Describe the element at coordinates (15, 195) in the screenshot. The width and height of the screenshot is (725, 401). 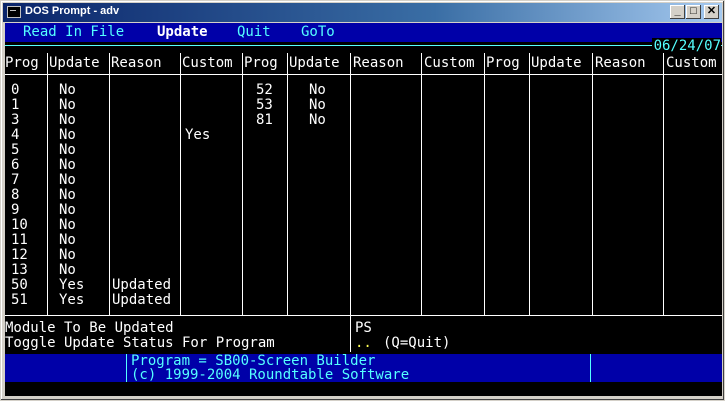
I see `prog-cell: 8` at that location.